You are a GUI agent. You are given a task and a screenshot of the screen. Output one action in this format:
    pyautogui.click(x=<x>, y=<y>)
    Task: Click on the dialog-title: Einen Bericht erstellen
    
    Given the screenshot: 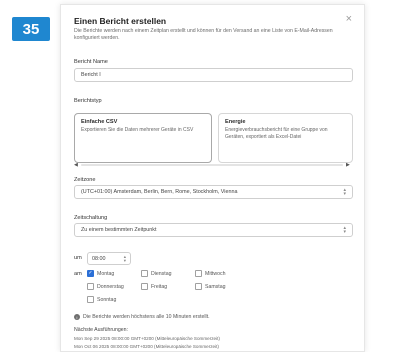 What is the action you would take?
    pyautogui.click(x=120, y=21)
    